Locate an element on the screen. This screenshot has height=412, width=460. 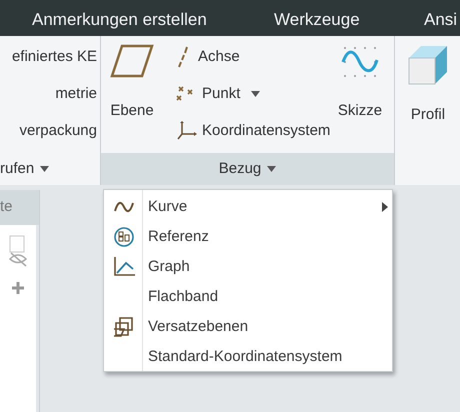
ribbon-command: metrie is located at coordinates (76, 94).